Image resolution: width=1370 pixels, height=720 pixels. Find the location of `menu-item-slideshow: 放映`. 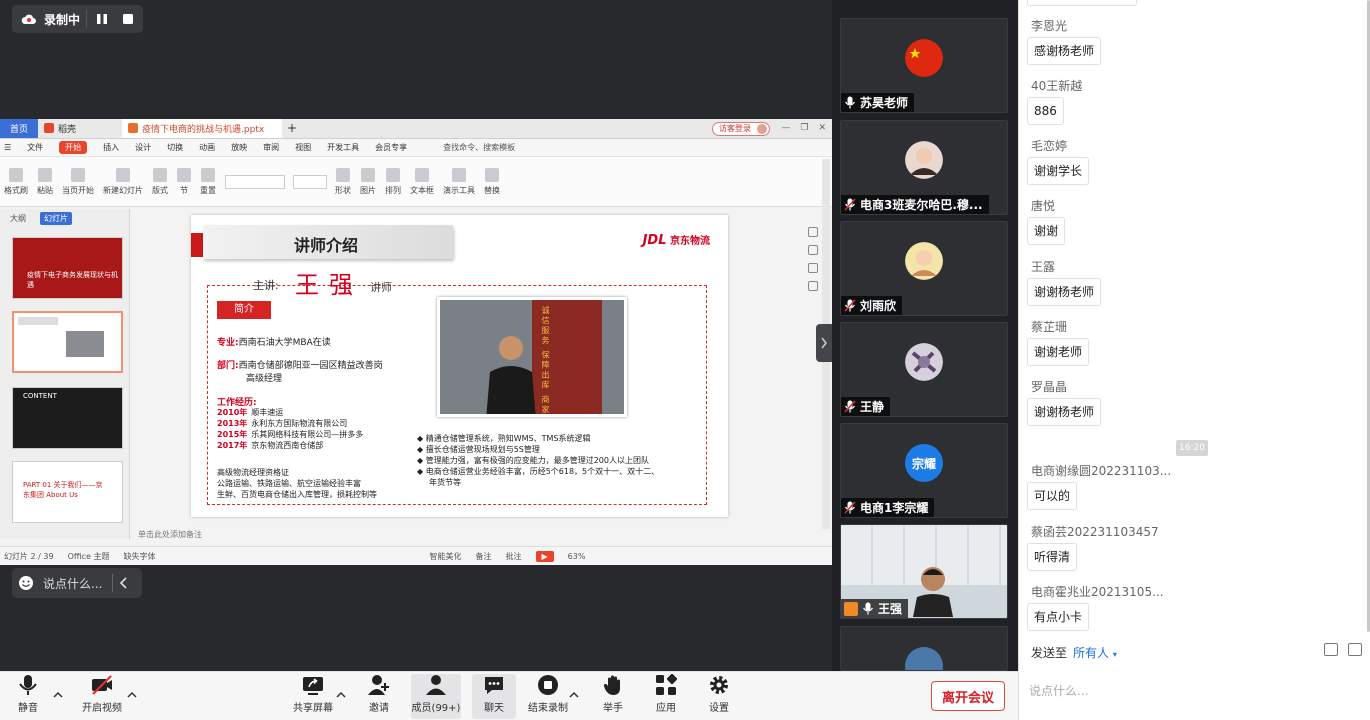

menu-item-slideshow: 放映 is located at coordinates (239, 147).